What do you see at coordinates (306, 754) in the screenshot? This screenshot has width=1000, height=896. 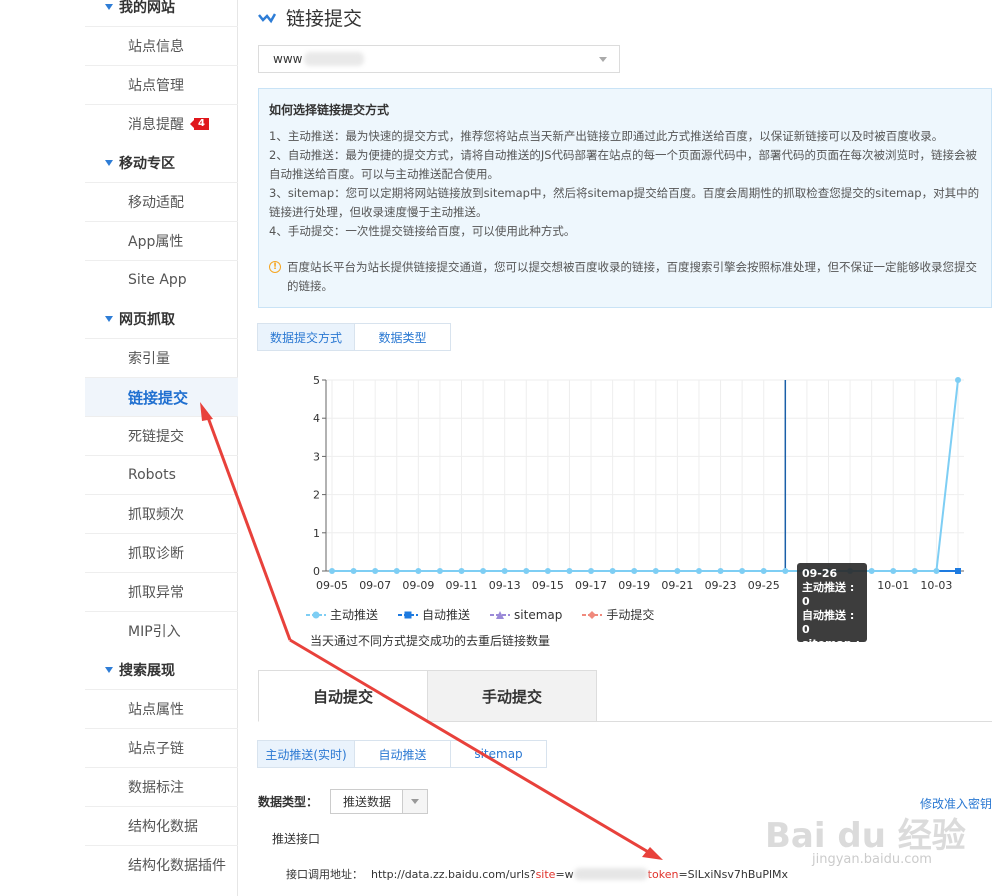 I see `tab-active-push: 主动推送(实时)` at bounding box center [306, 754].